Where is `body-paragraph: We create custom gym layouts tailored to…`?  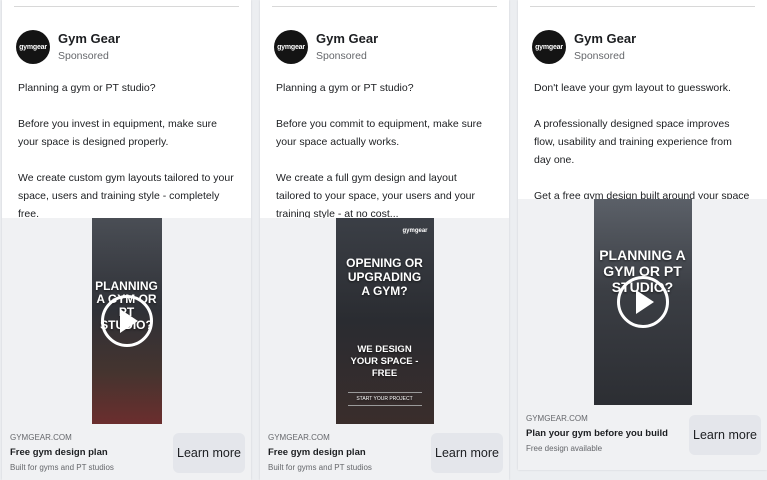
body-paragraph: We create custom gym layouts tailored to… is located at coordinates (126, 196).